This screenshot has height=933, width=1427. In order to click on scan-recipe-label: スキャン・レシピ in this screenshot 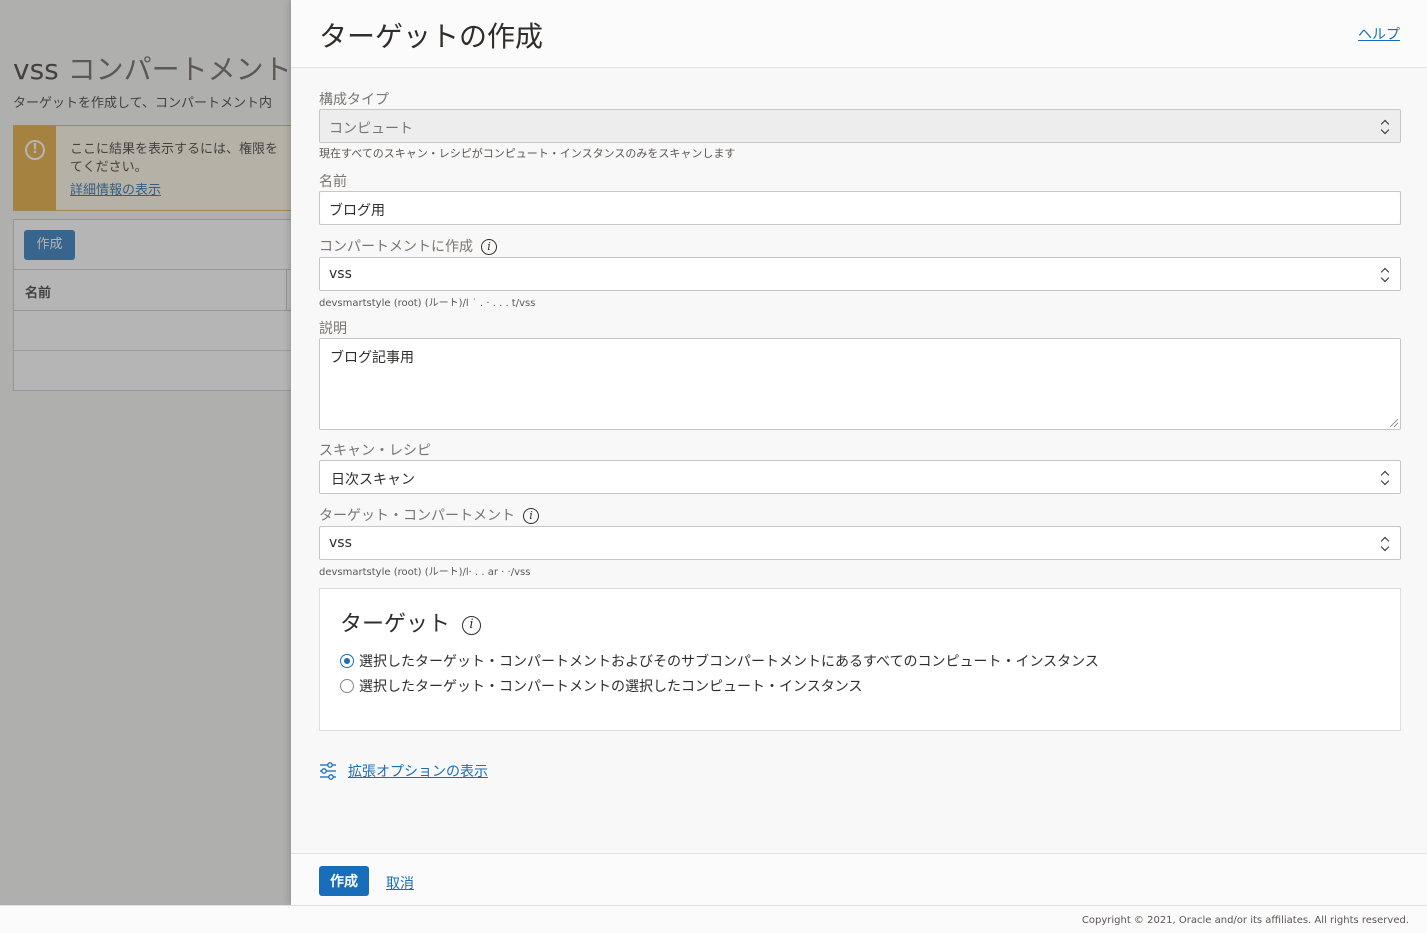, I will do `click(375, 451)`.